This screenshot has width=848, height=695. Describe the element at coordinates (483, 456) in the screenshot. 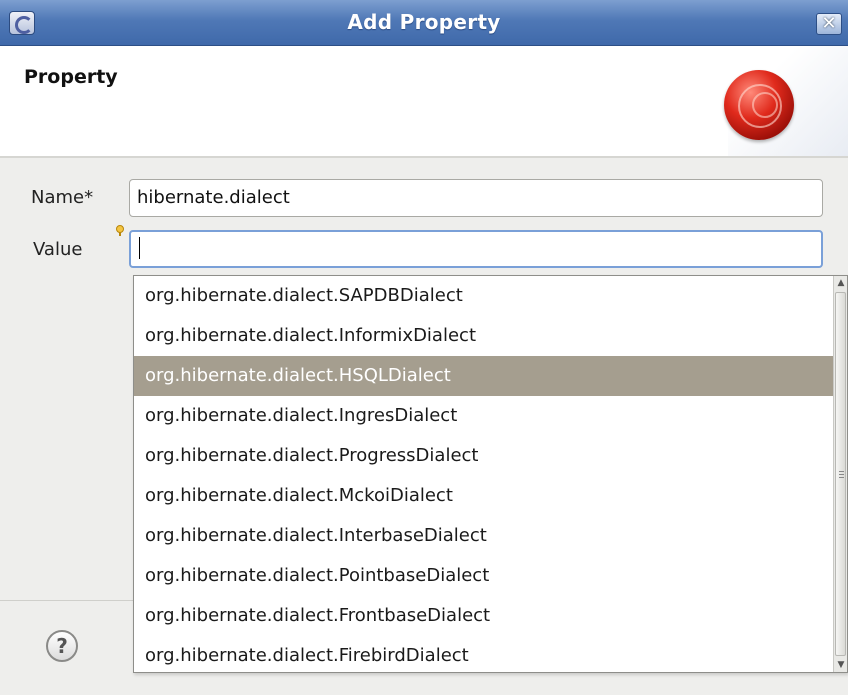

I see `proposal-item: org.hibernate.dialect.ProgressDialect` at that location.